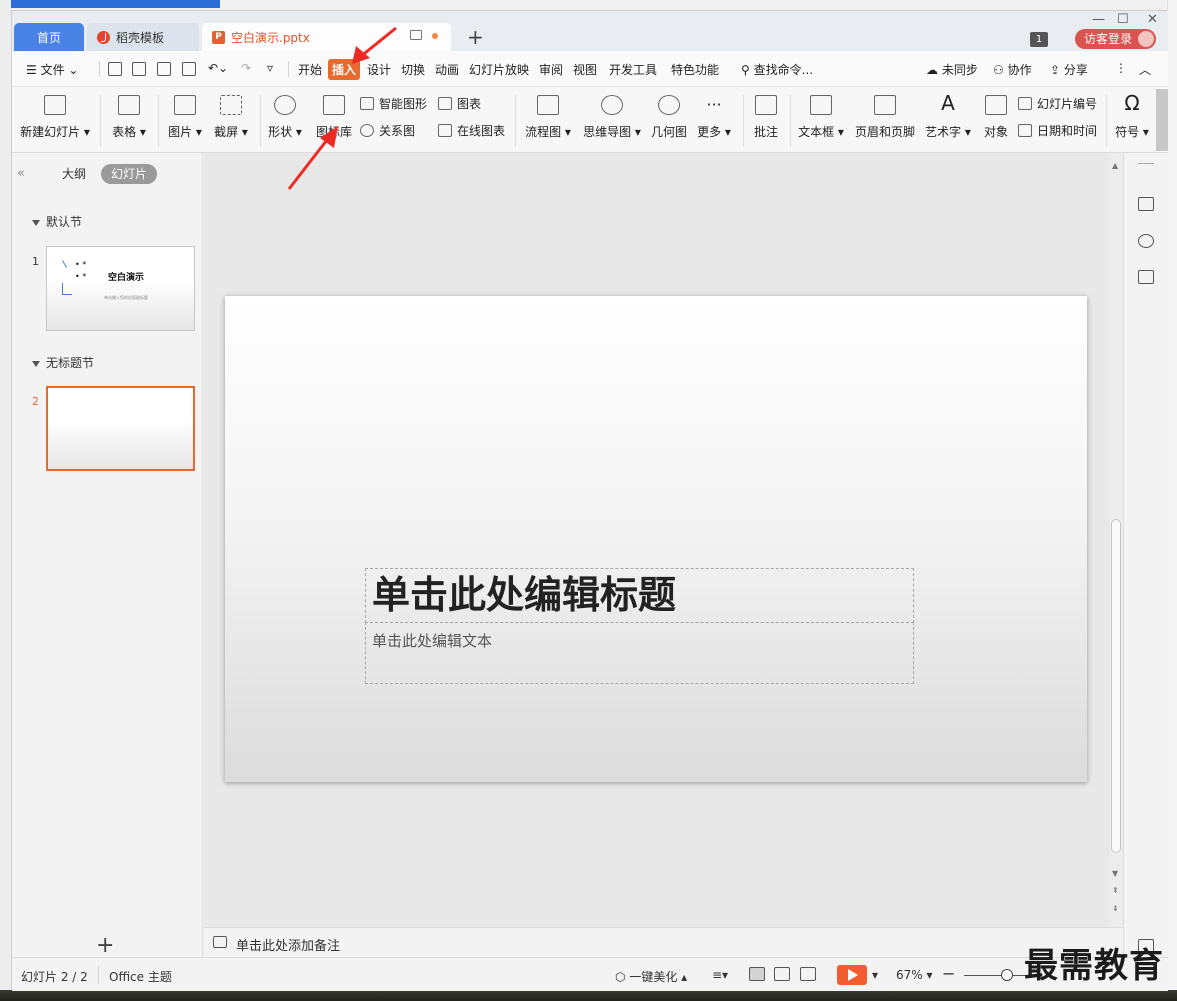 This screenshot has width=1177, height=1001. What do you see at coordinates (1123, 19) in the screenshot?
I see `maximize-icon: ☐` at bounding box center [1123, 19].